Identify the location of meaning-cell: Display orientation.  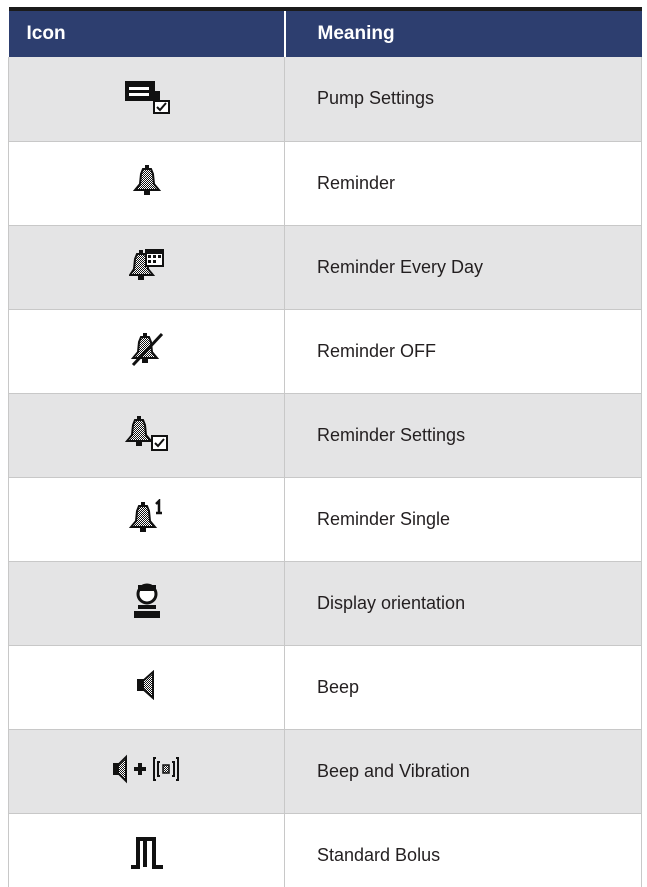
(463, 603).